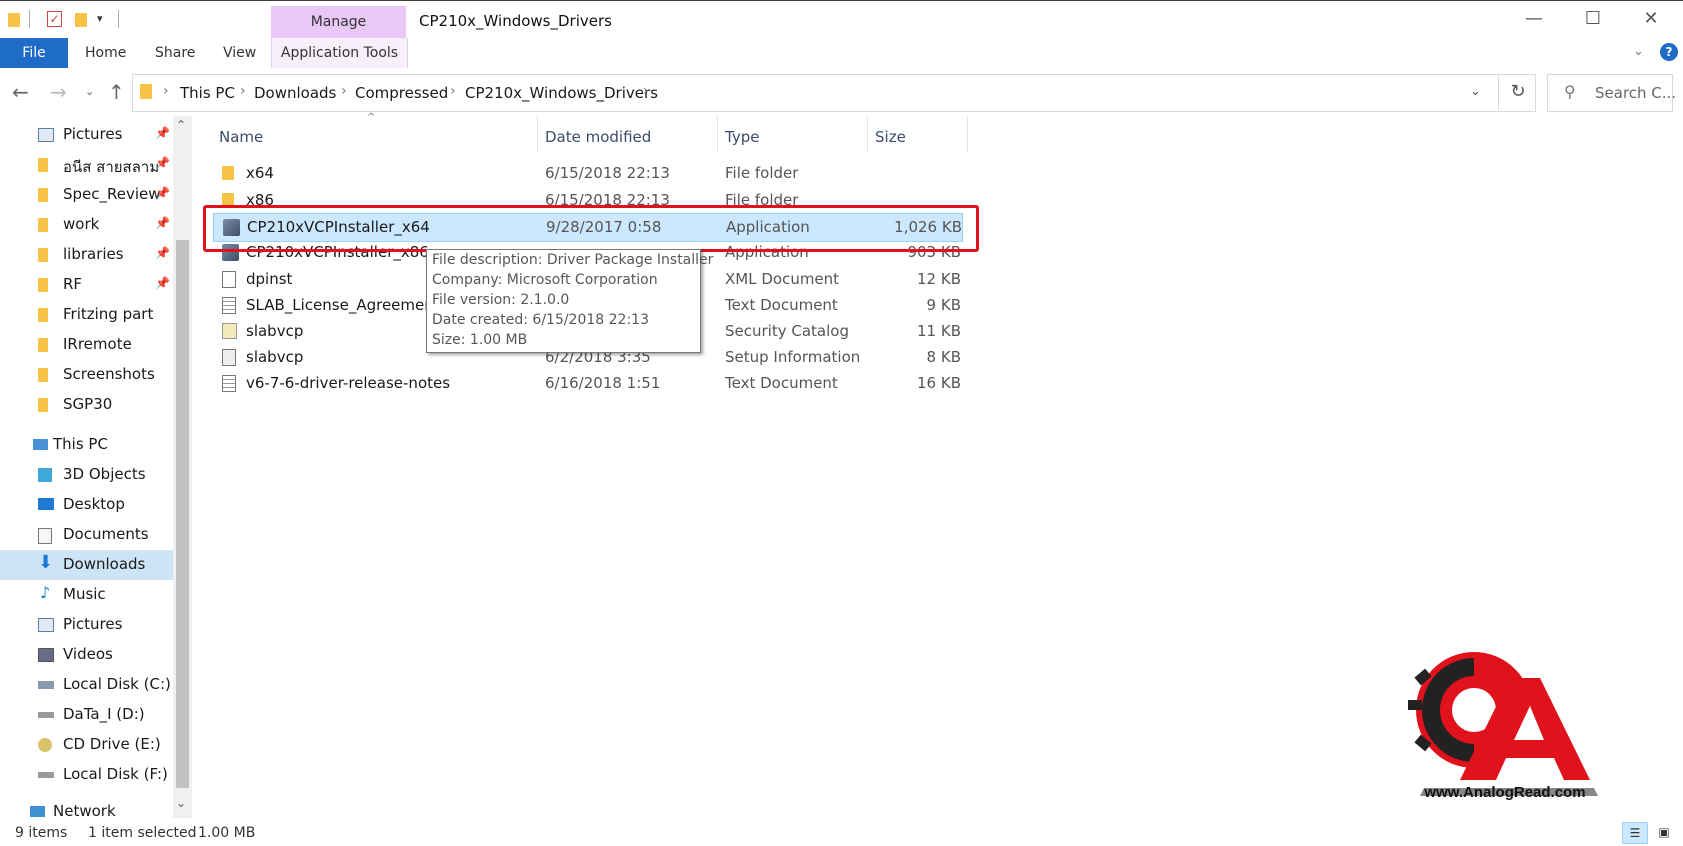  Describe the element at coordinates (54, 19) in the screenshot. I see `properties-icon: ✓` at that location.